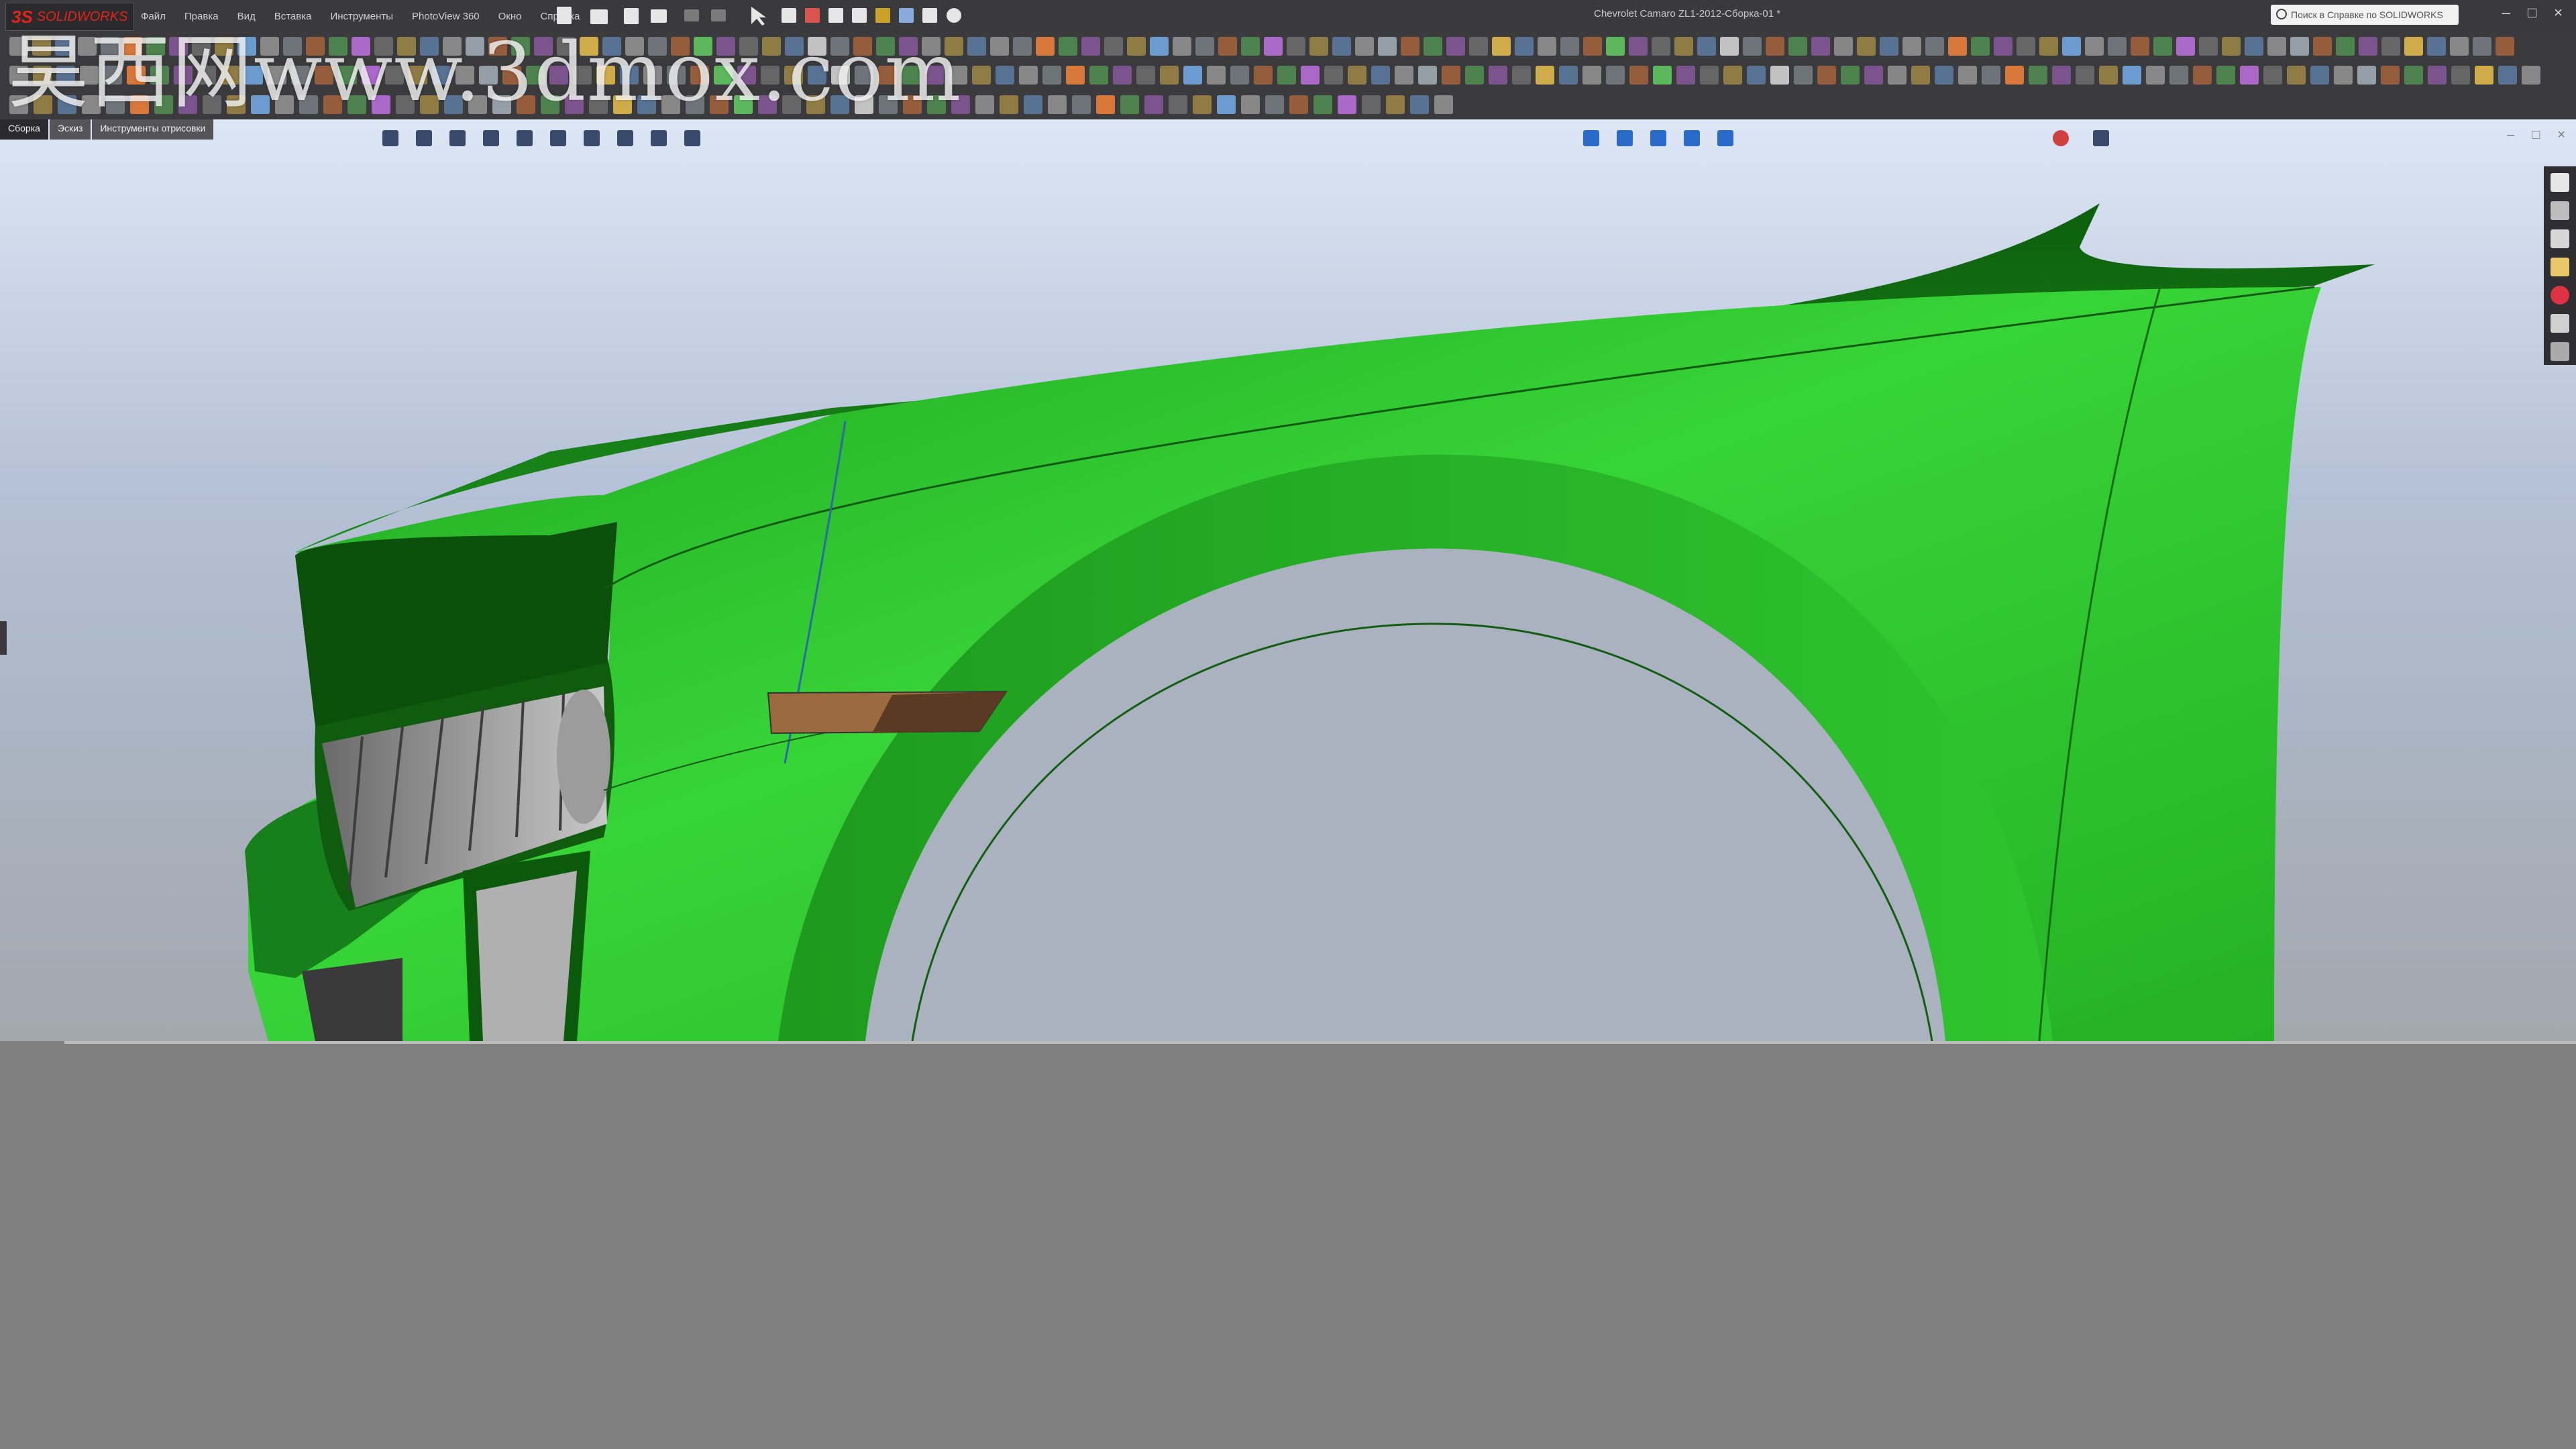 This screenshot has height=1449, width=2576. Describe the element at coordinates (2101, 138) in the screenshot. I see `monitor-icon` at that location.